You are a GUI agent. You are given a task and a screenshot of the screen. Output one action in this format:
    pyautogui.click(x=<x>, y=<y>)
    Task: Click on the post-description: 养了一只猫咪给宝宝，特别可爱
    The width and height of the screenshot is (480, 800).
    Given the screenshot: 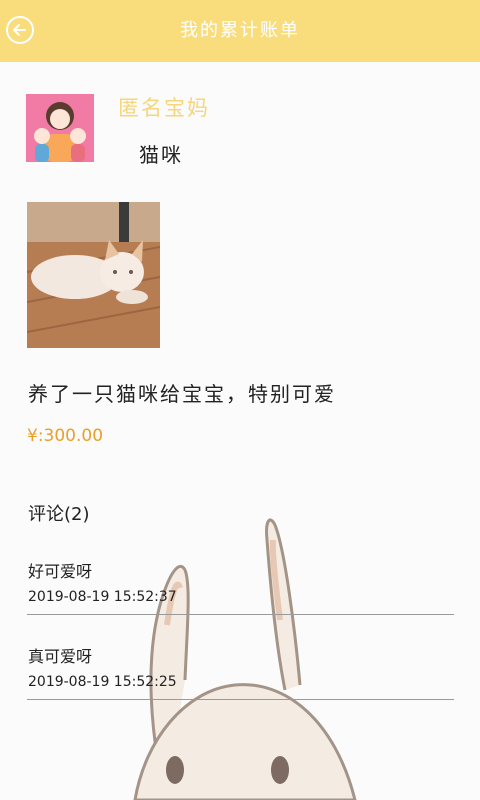 What is the action you would take?
    pyautogui.click(x=182, y=394)
    